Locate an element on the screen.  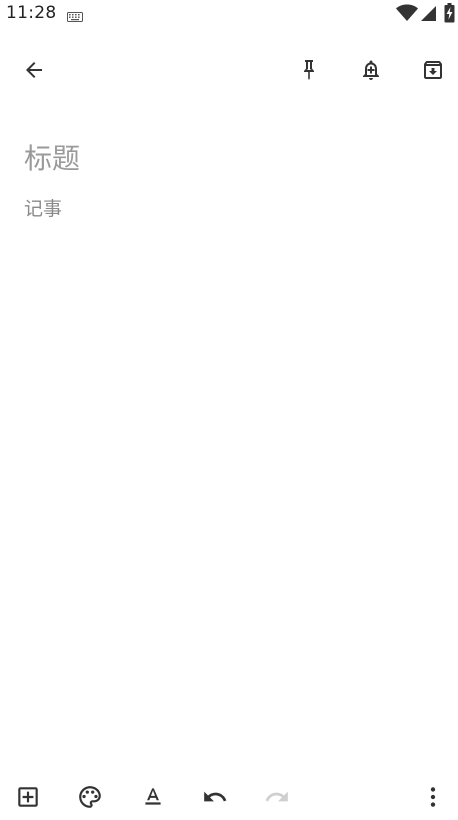
reminder-button is located at coordinates (371, 70).